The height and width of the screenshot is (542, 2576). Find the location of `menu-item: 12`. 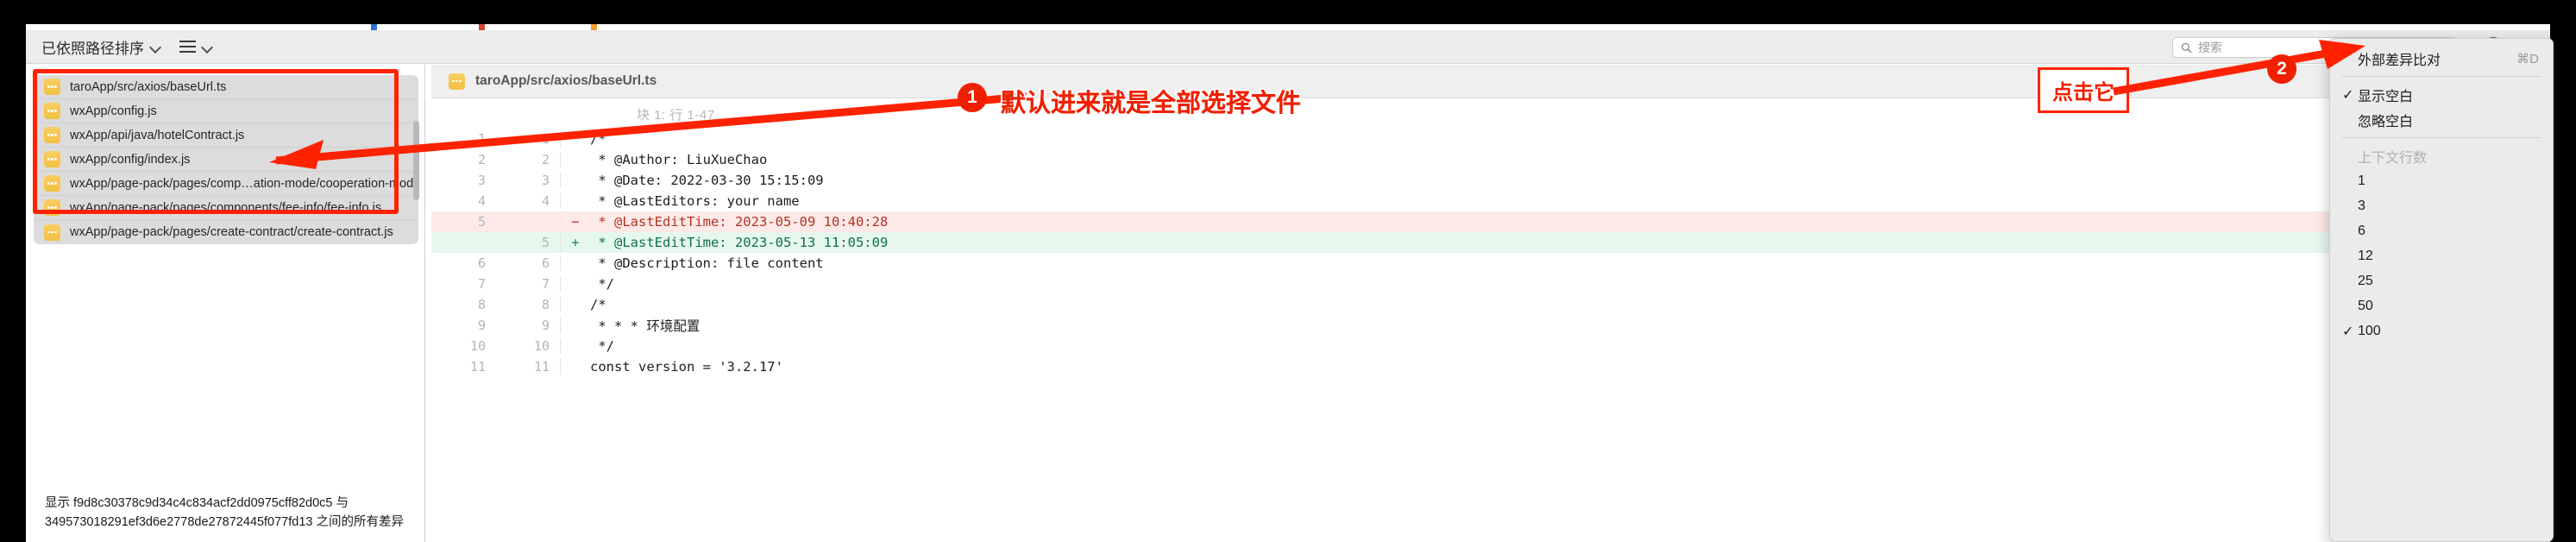

menu-item: 12 is located at coordinates (2441, 256).